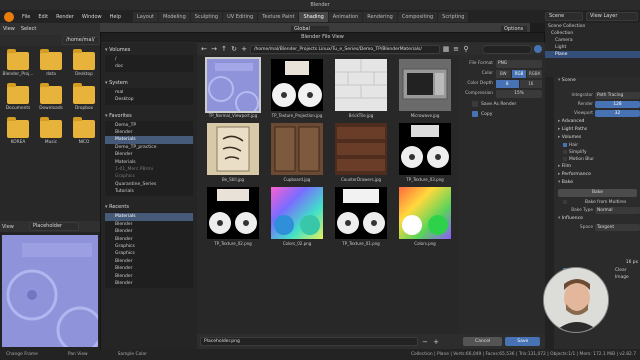  What do you see at coordinates (523, 341) in the screenshot?
I see `save-button: Save` at bounding box center [523, 341].